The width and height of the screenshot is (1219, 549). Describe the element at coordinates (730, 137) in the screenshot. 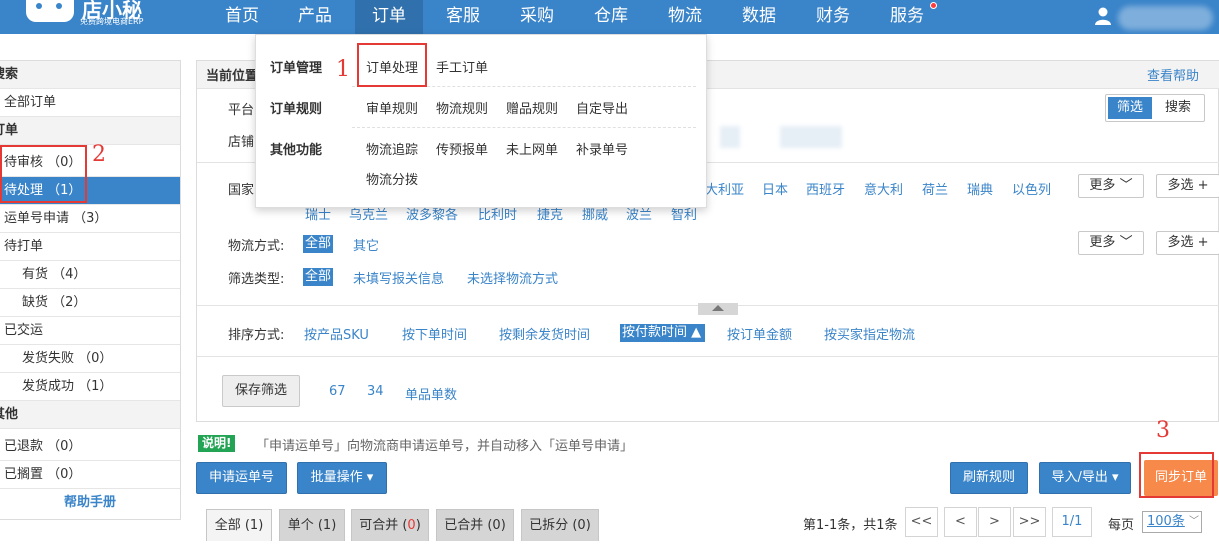

I see `store-blurred` at that location.